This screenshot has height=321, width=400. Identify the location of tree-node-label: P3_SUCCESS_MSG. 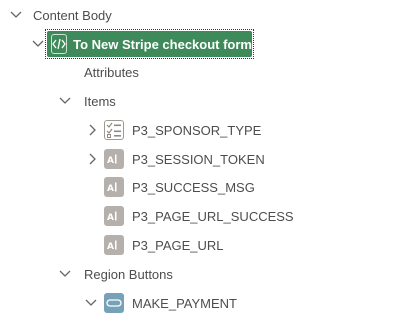
(193, 187).